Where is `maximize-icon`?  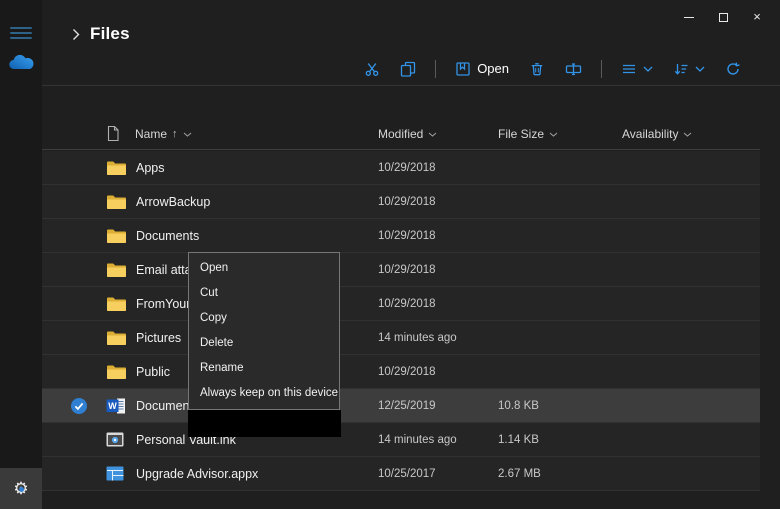 maximize-icon is located at coordinates (723, 18).